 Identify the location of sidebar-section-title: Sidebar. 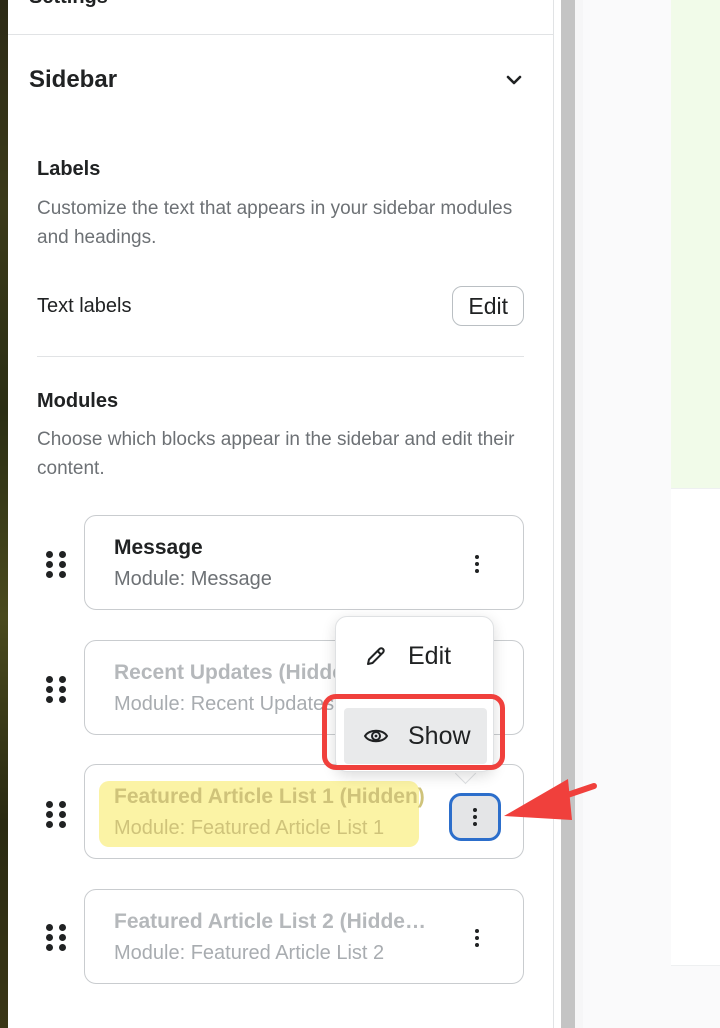
(73, 79).